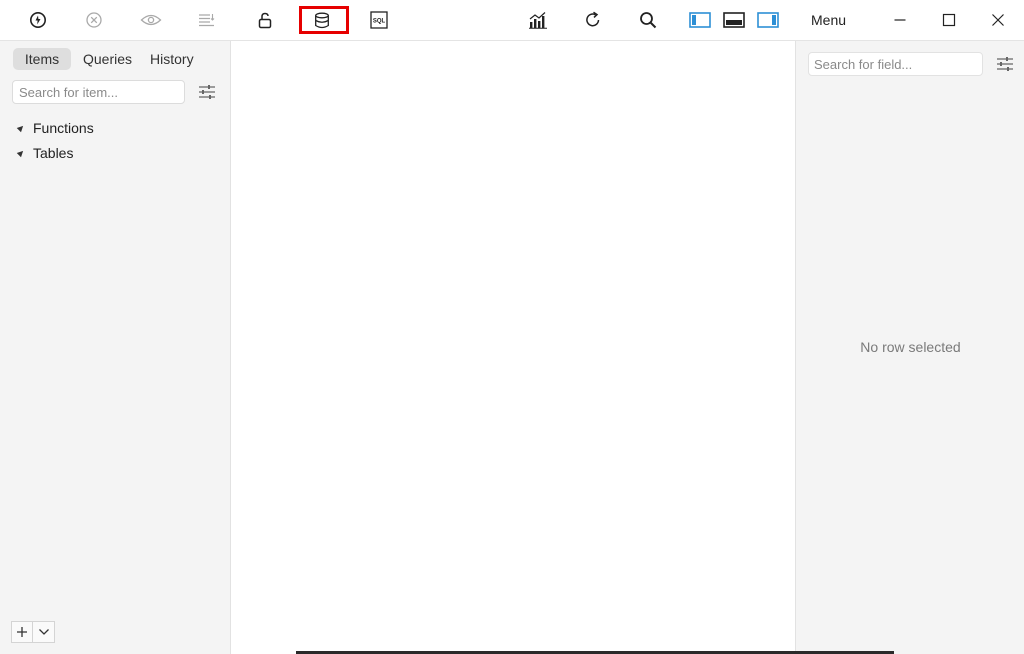 Image resolution: width=1024 pixels, height=654 pixels. I want to click on tree-item-label: Tables, so click(53, 152).